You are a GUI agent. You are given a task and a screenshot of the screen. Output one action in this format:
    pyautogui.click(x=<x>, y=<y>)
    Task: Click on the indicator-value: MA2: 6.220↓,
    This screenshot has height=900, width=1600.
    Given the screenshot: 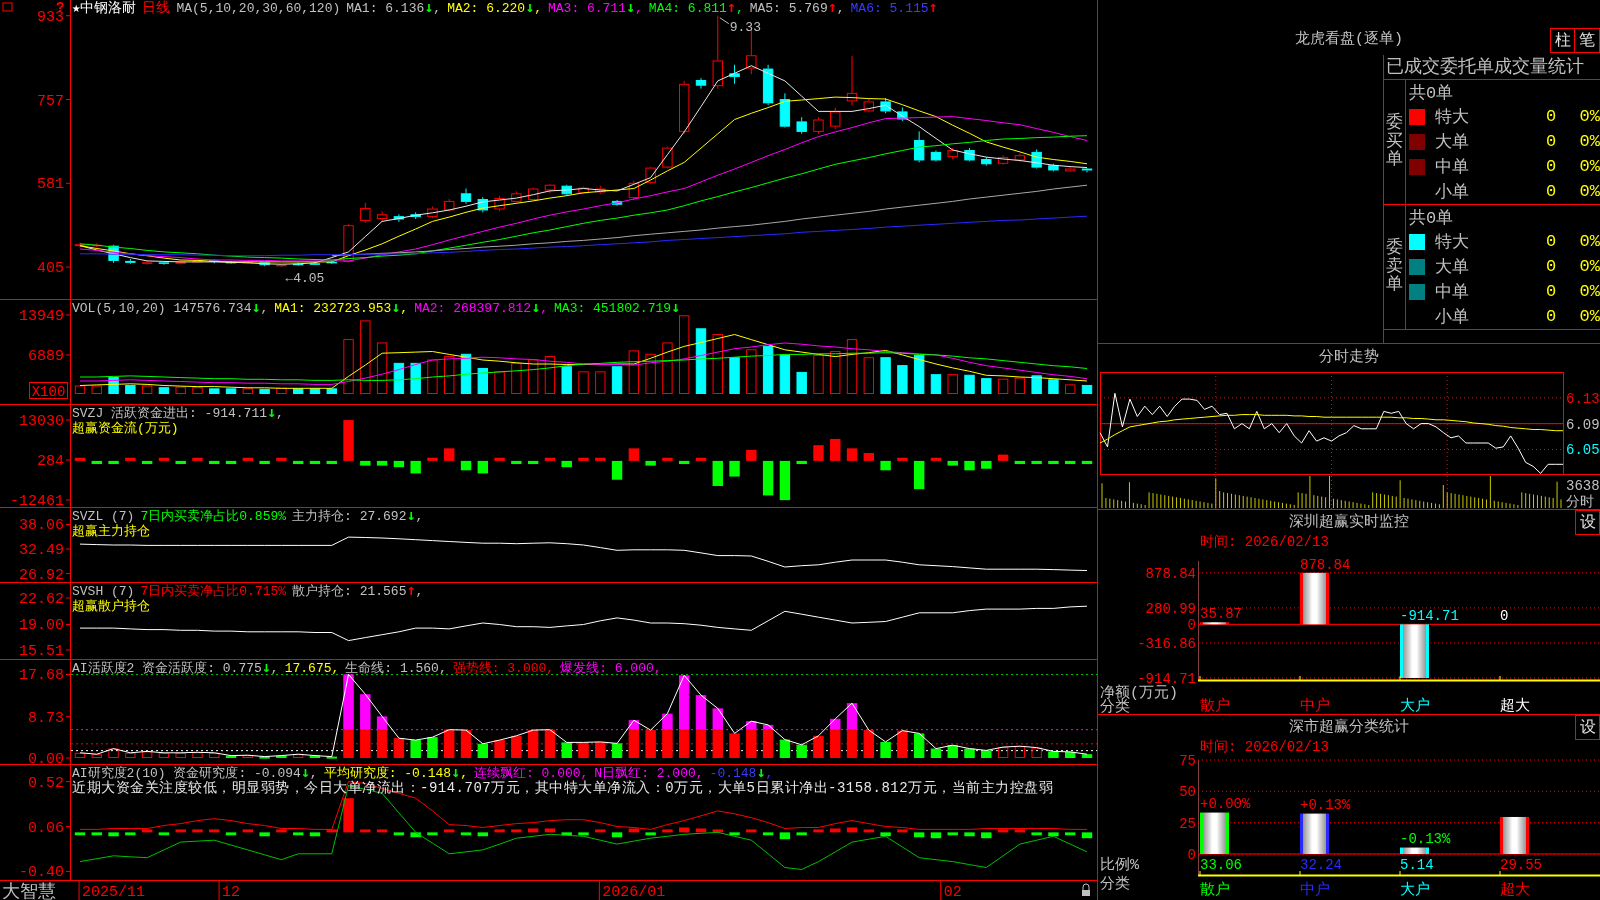 What is the action you would take?
    pyautogui.click(x=494, y=8)
    